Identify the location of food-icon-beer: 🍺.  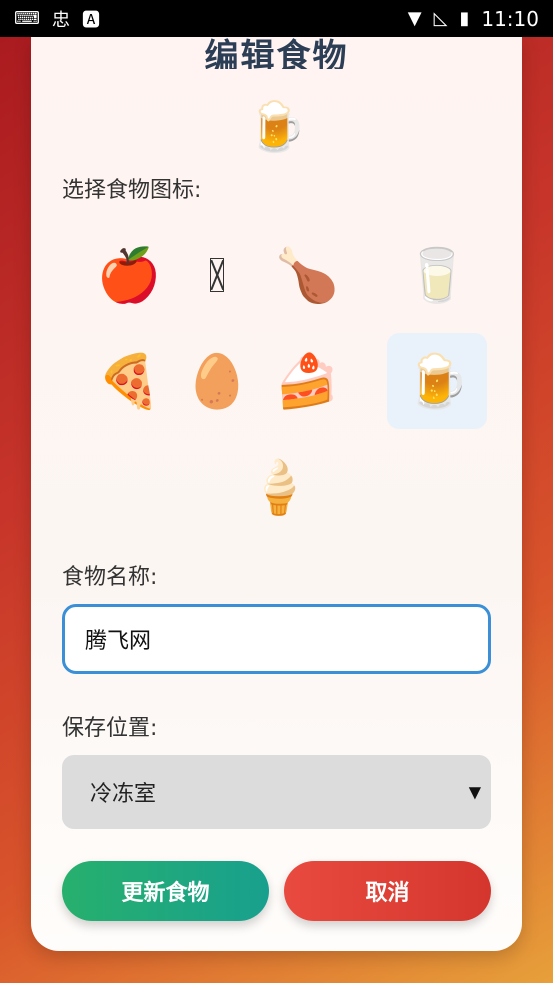
(437, 381).